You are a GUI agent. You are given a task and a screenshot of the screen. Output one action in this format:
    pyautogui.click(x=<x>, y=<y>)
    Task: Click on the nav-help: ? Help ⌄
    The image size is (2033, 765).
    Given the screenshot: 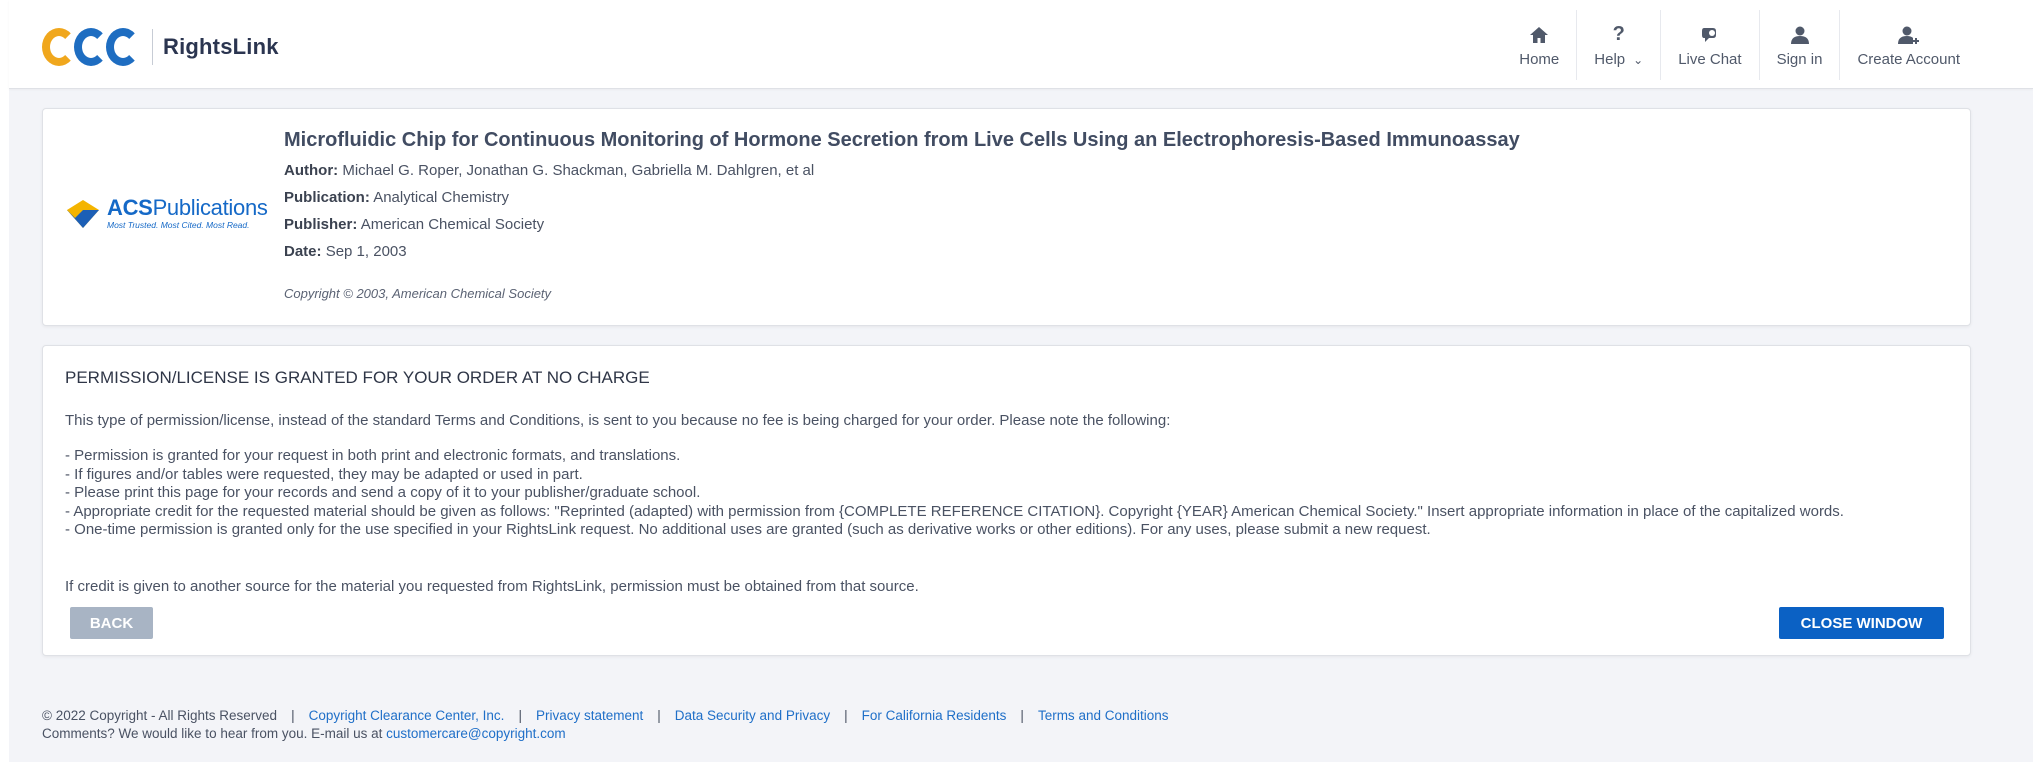 What is the action you would take?
    pyautogui.click(x=1618, y=45)
    